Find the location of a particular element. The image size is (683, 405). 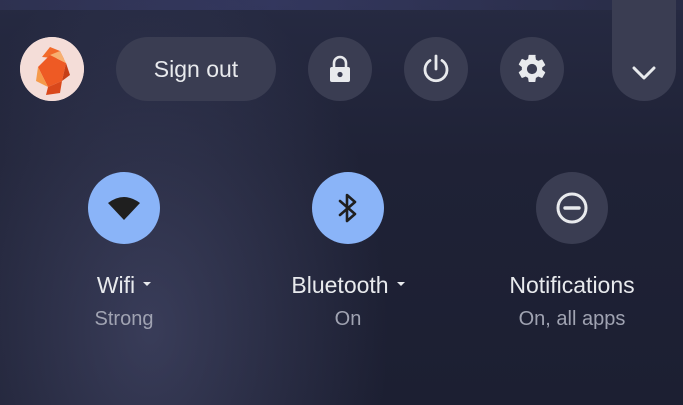

notifications-label: Notifications is located at coordinates (572, 285).